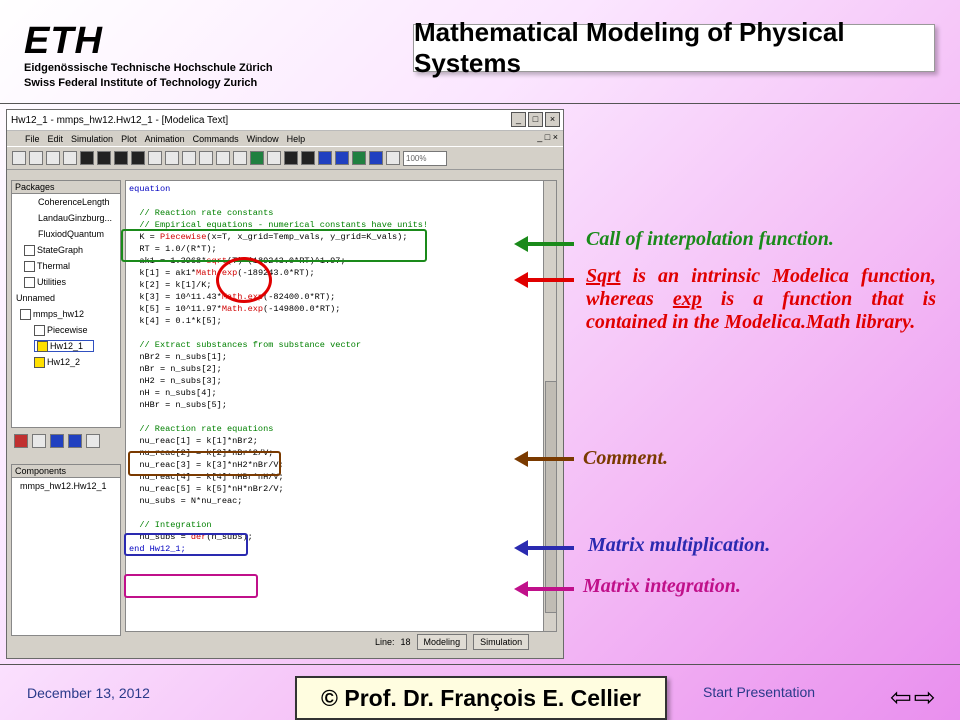 The width and height of the screenshot is (960, 720). I want to click on component-item: mmps_hw12.Hw12_1, so click(68, 486).